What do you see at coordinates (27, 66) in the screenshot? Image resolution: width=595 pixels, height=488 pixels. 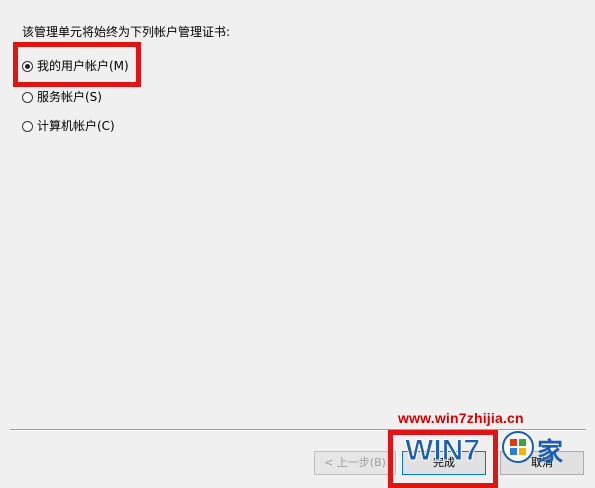 I see `radio-my-user-account` at bounding box center [27, 66].